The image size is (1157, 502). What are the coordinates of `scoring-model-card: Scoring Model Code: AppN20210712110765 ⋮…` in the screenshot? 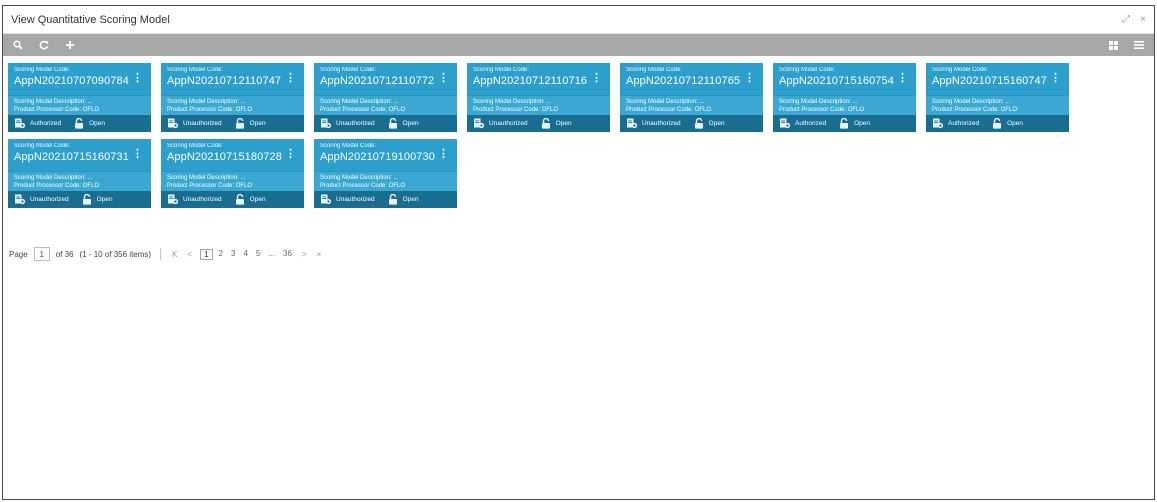 It's located at (691, 97).